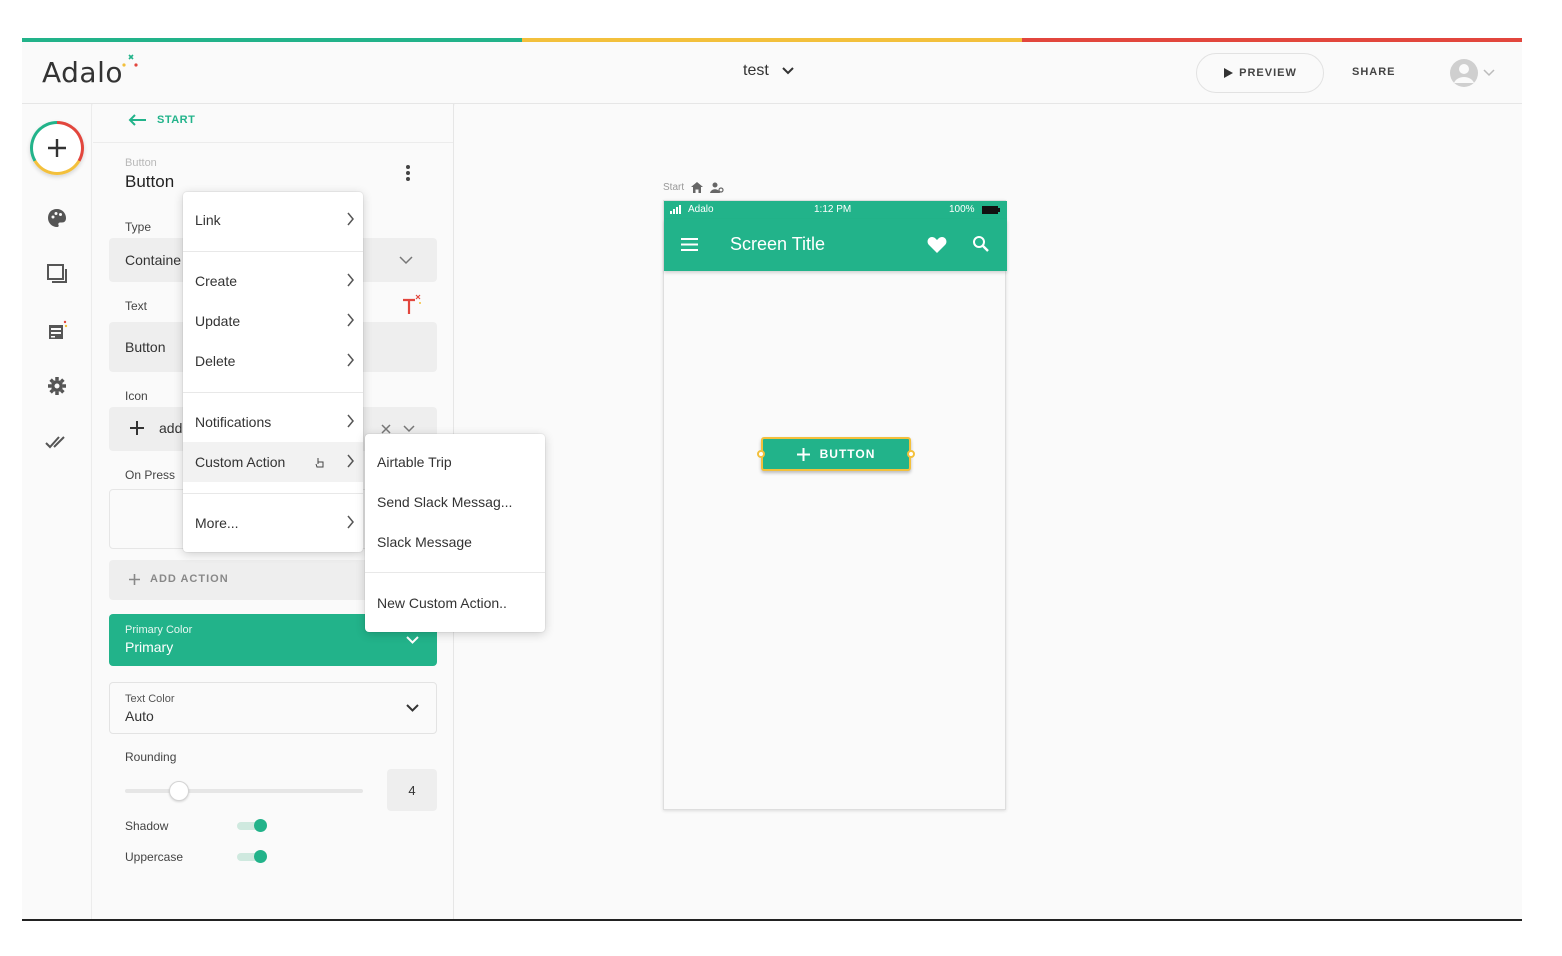 The image size is (1562, 956). What do you see at coordinates (252, 825) in the screenshot?
I see `shadow-toggle` at bounding box center [252, 825].